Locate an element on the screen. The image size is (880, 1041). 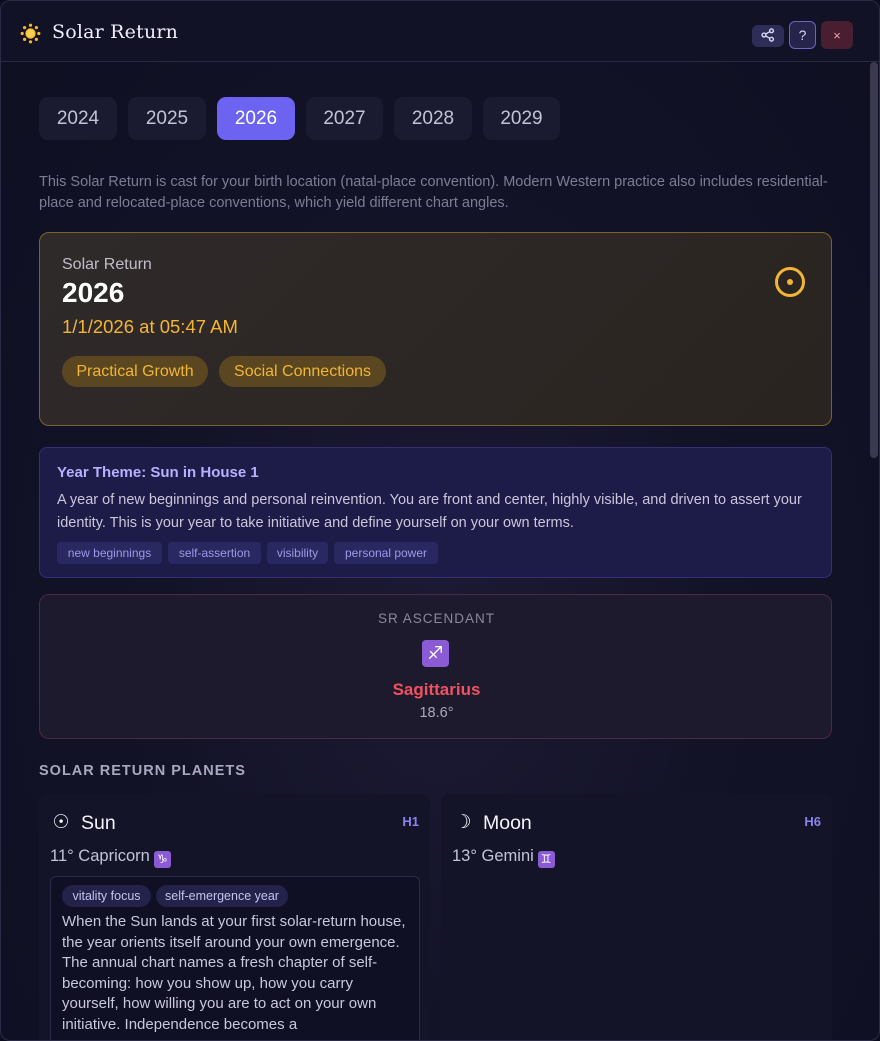
planet-card-moon: ☽ Moon H6 13° Gemini ♊ is located at coordinates (636, 917).